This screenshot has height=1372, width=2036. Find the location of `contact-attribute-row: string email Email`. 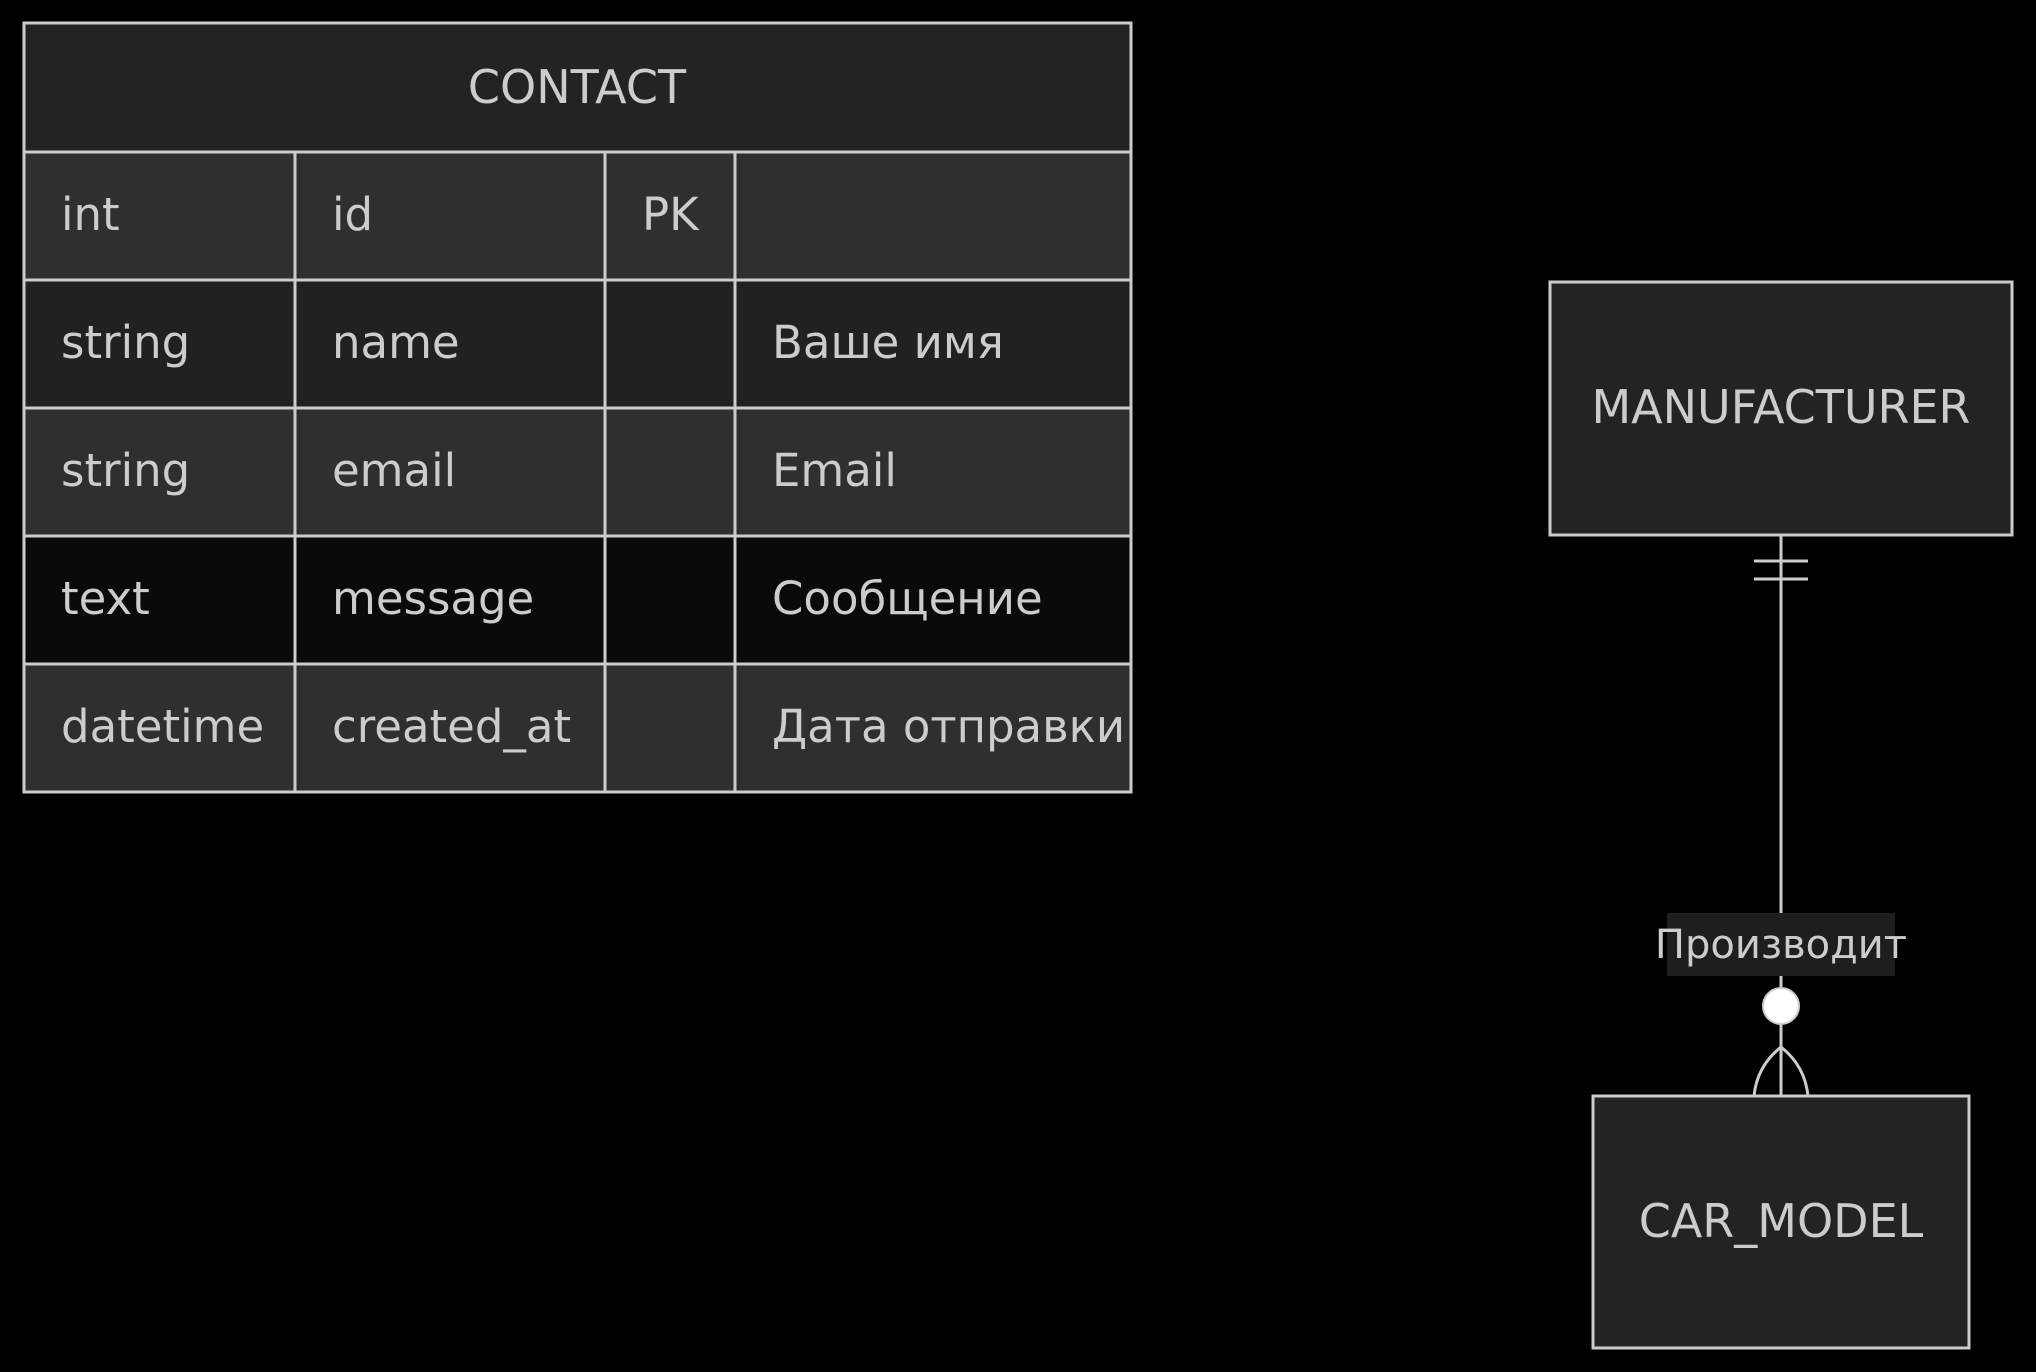

contact-attribute-row: string email Email is located at coordinates (577, 472).